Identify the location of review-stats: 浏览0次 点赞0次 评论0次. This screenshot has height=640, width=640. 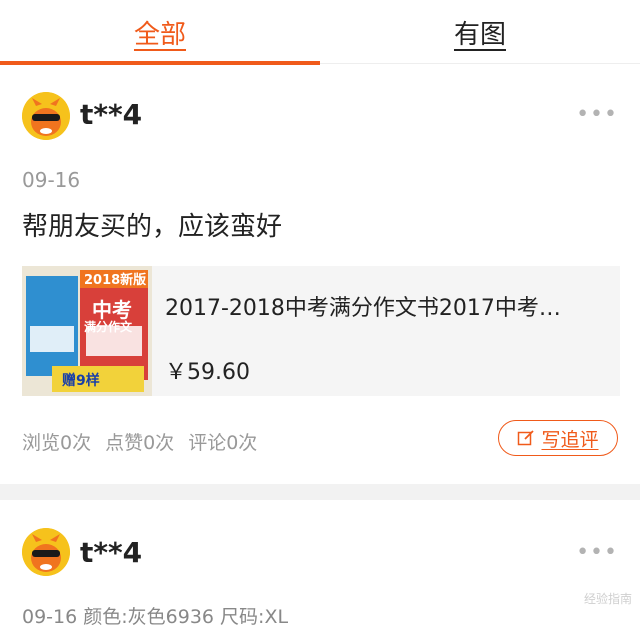
(139, 441).